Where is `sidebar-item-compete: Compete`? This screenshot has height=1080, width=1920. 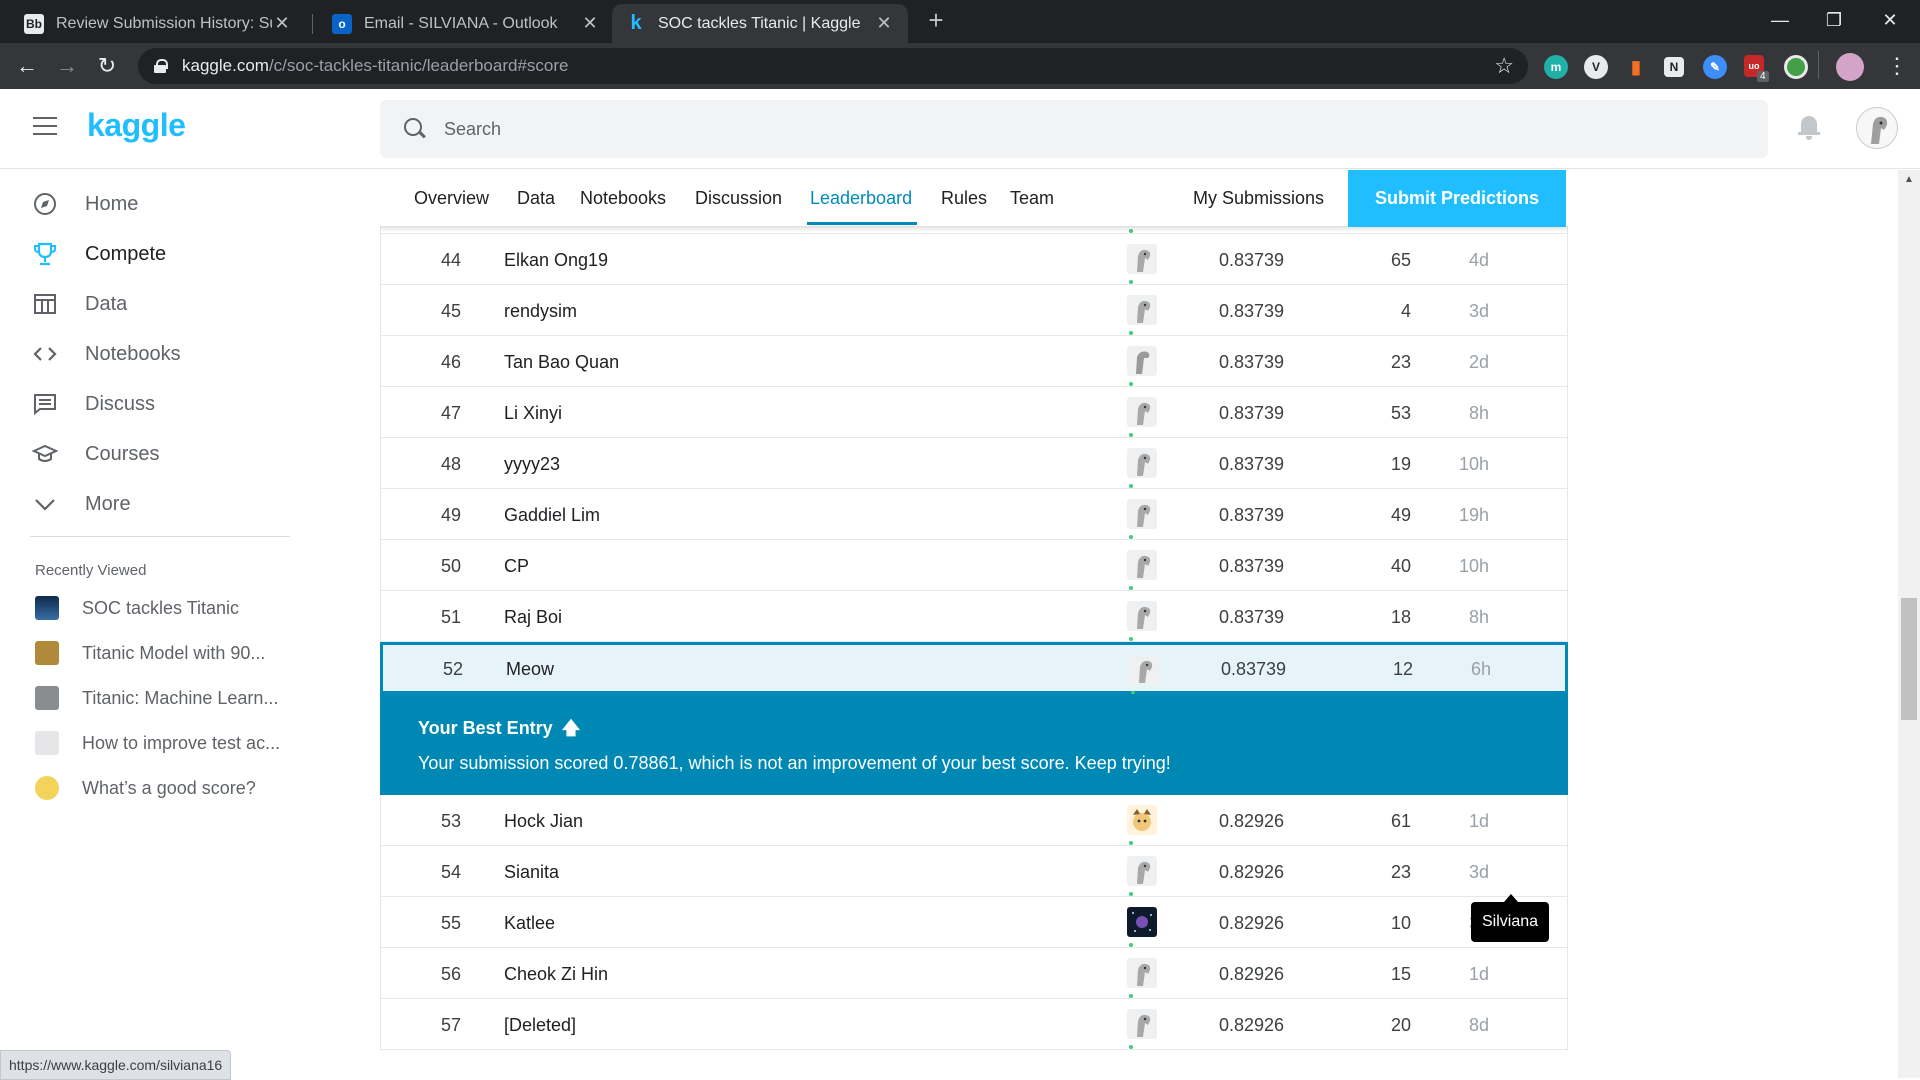
sidebar-item-compete: Compete is located at coordinates (150, 254).